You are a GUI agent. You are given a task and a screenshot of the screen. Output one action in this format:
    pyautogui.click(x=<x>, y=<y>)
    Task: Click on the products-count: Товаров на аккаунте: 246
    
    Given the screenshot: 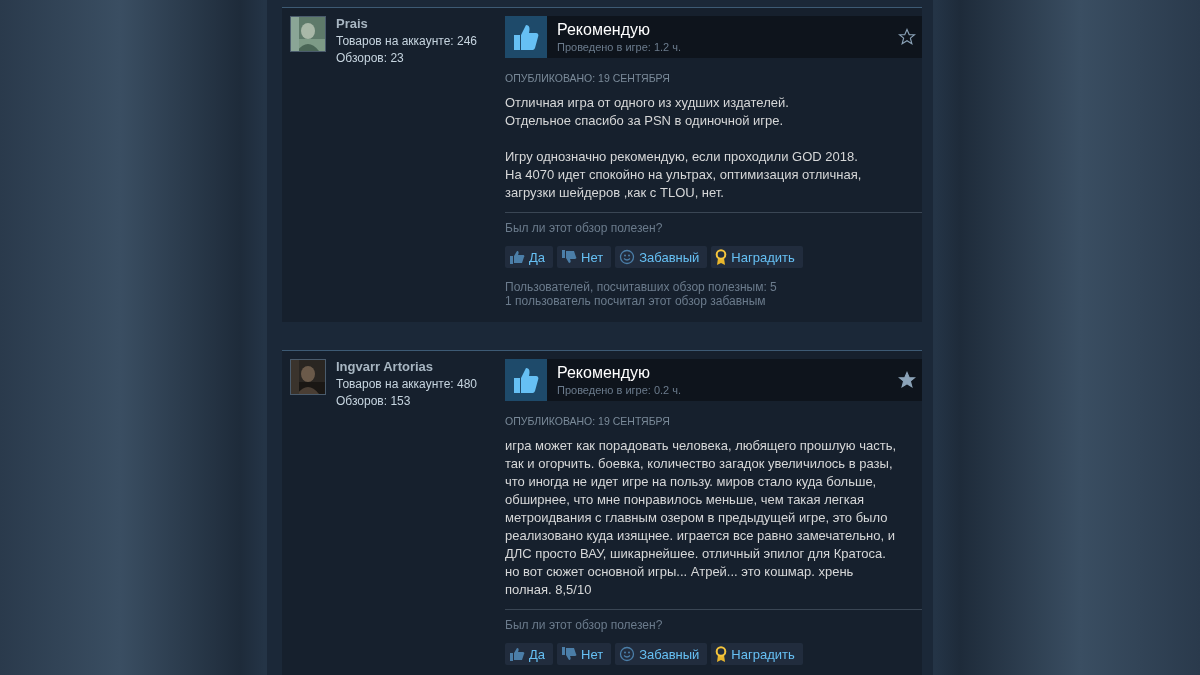 What is the action you would take?
    pyautogui.click(x=406, y=41)
    